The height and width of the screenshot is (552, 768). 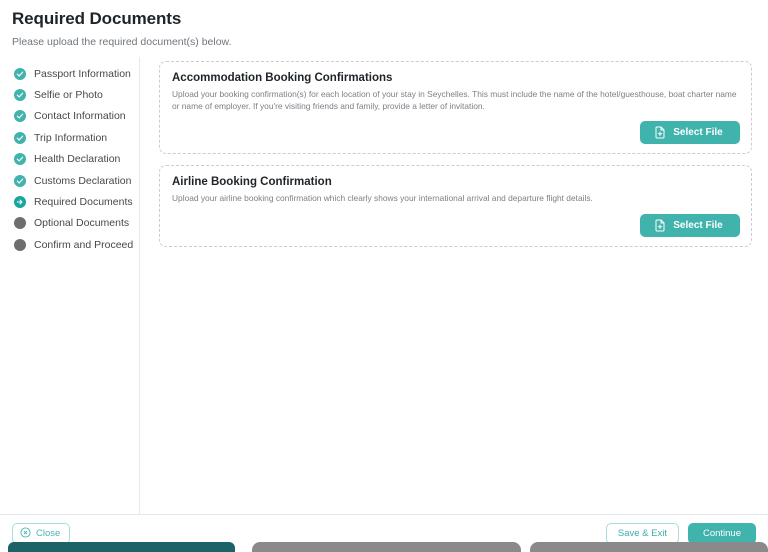 What do you see at coordinates (82, 223) in the screenshot?
I see `sidebar-step-label: Optional Documents` at bounding box center [82, 223].